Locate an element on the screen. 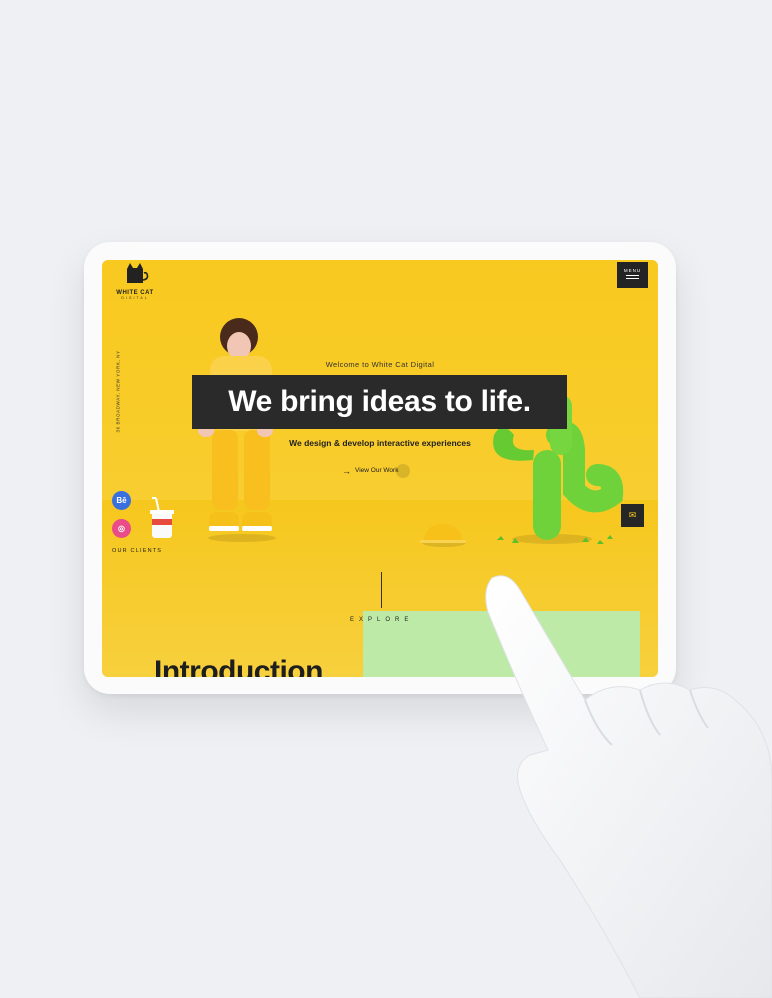  arrow-right-icon: → is located at coordinates (346, 471).